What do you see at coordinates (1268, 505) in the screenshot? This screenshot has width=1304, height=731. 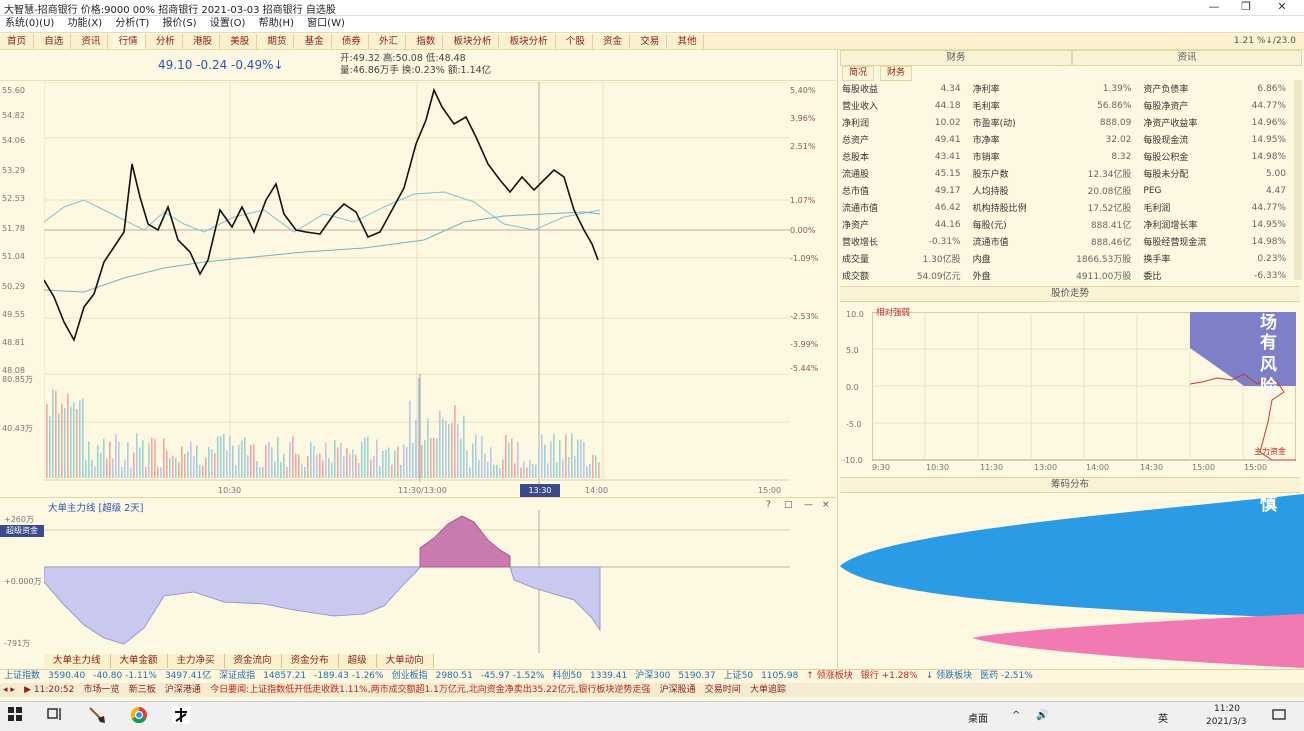 I see `watermark-char: 慎` at bounding box center [1268, 505].